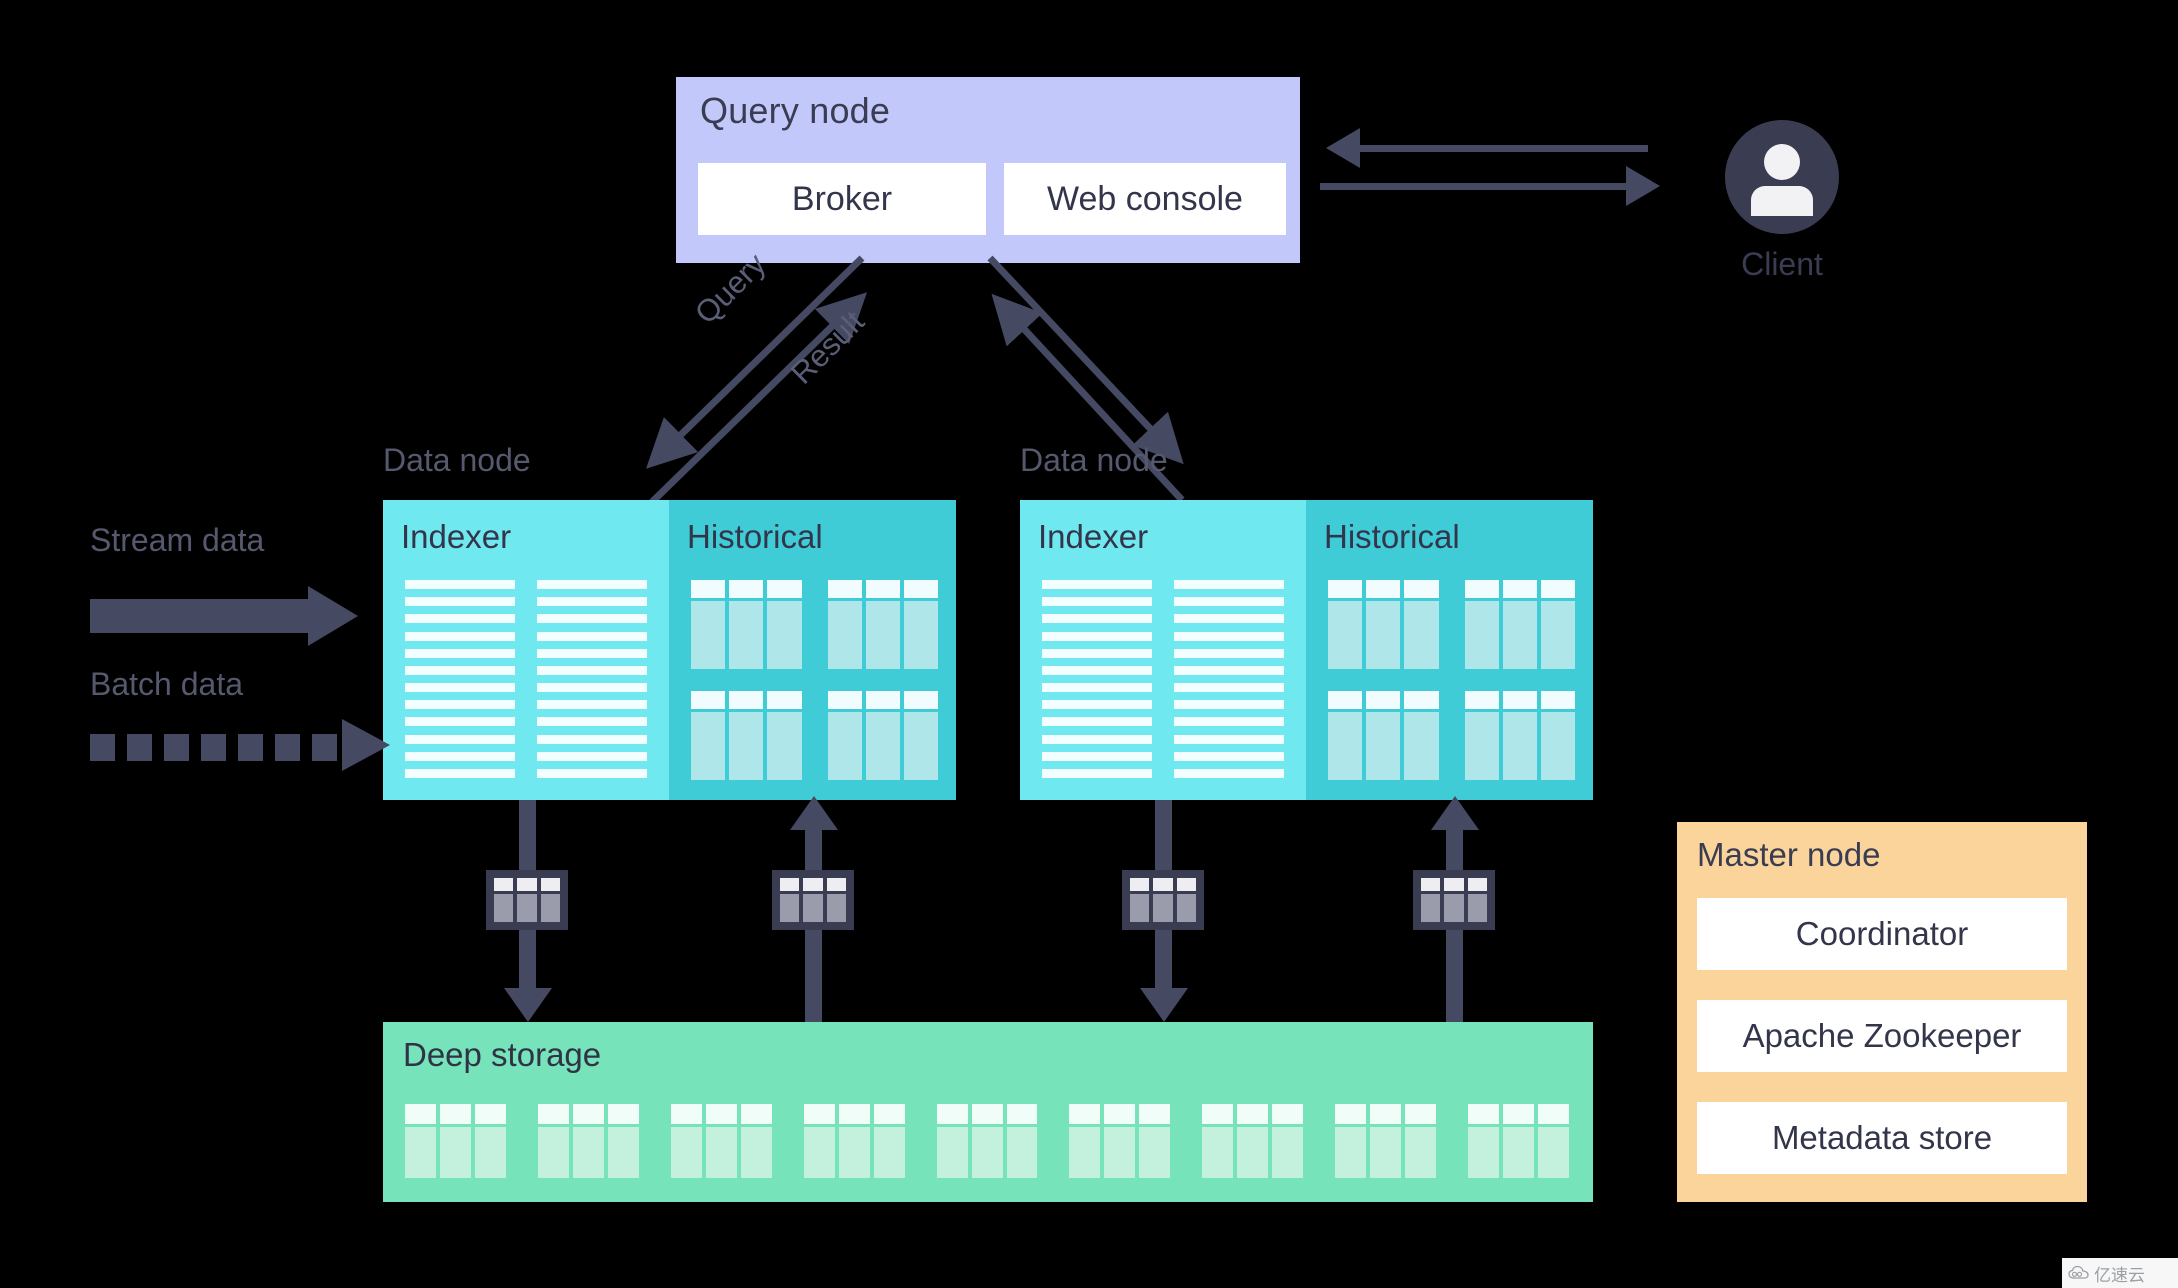 Image resolution: width=2178 pixels, height=1288 pixels. I want to click on data-node-2: Indexer Historical, so click(1306, 650).